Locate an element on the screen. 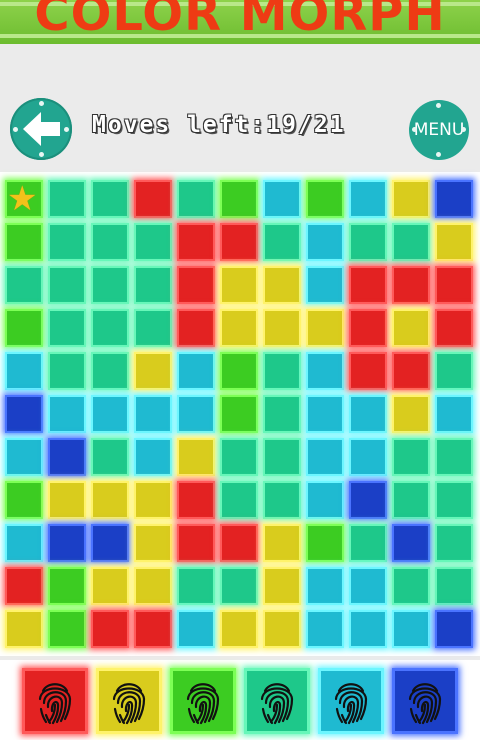 The height and width of the screenshot is (740, 480). menu-button: MENU is located at coordinates (439, 130).